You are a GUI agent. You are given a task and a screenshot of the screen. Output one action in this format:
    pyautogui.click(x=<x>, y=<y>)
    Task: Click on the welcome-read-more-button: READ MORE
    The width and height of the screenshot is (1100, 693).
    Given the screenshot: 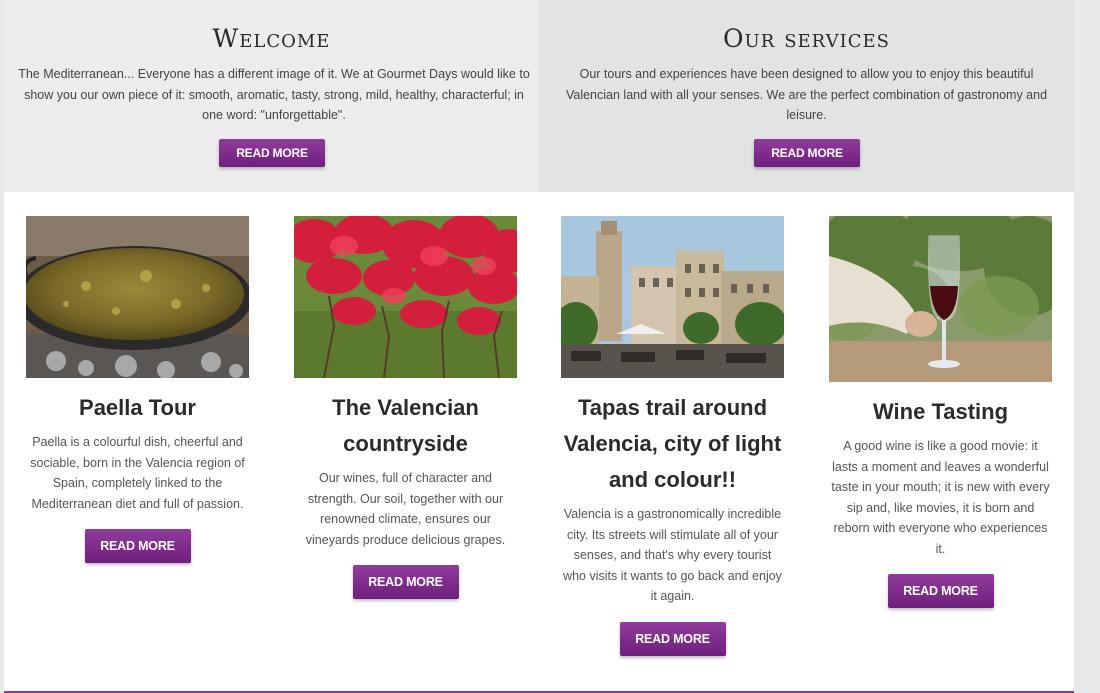 What is the action you would take?
    pyautogui.click(x=272, y=153)
    